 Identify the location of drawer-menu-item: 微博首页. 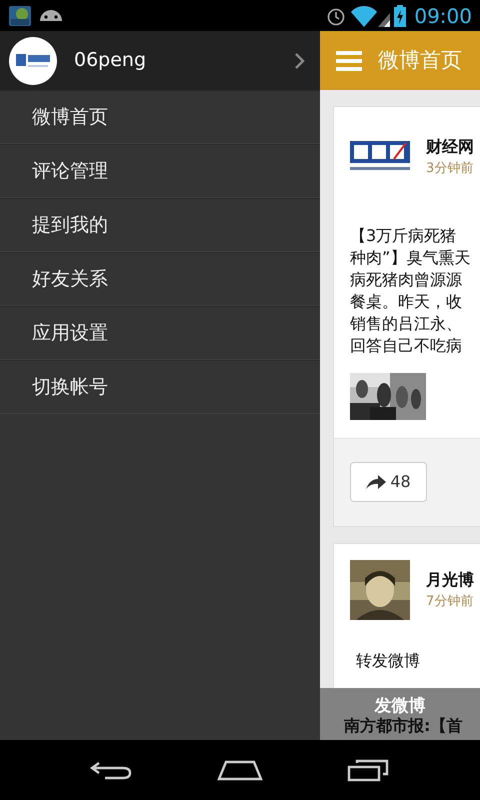
(160, 117).